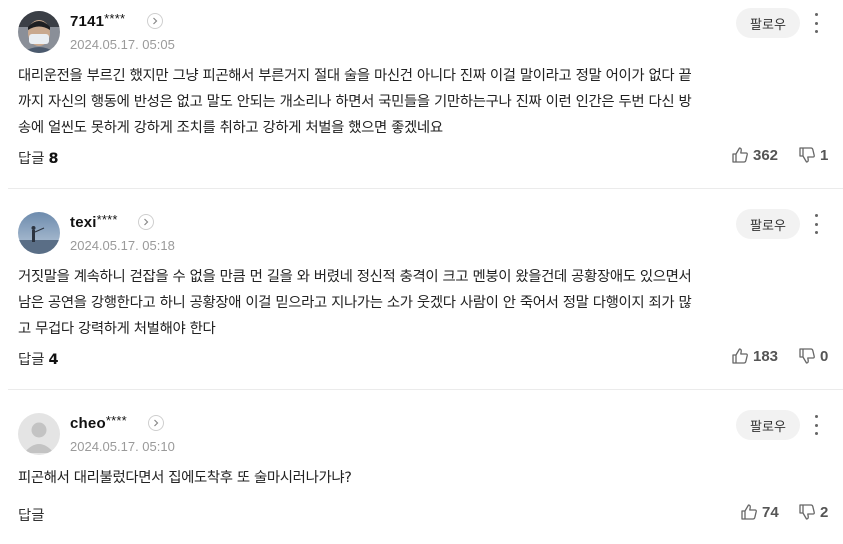 The height and width of the screenshot is (544, 843). Describe the element at coordinates (122, 245) in the screenshot. I see `timestamp: 2024.05.17. 05:18` at that location.